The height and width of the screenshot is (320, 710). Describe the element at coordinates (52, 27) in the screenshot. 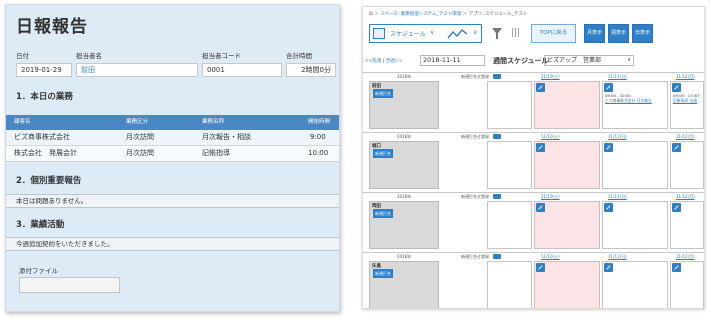

I see `page-title: 日報報告` at that location.